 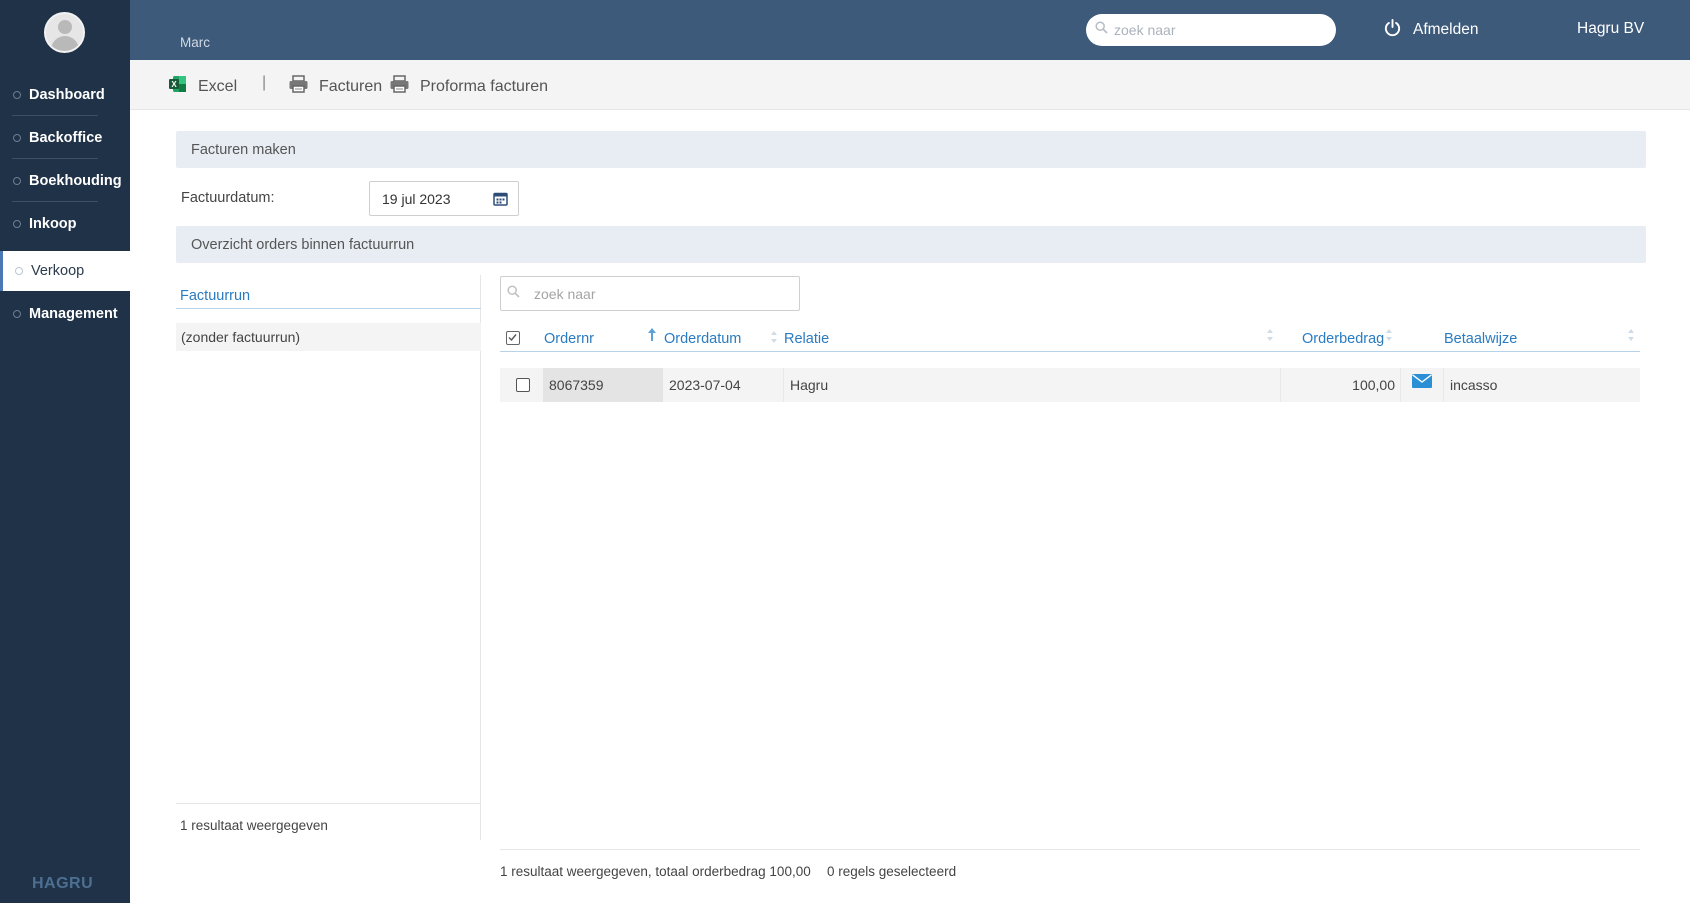 What do you see at coordinates (75, 180) in the screenshot?
I see `sidebar-item-label: Boekhouding` at bounding box center [75, 180].